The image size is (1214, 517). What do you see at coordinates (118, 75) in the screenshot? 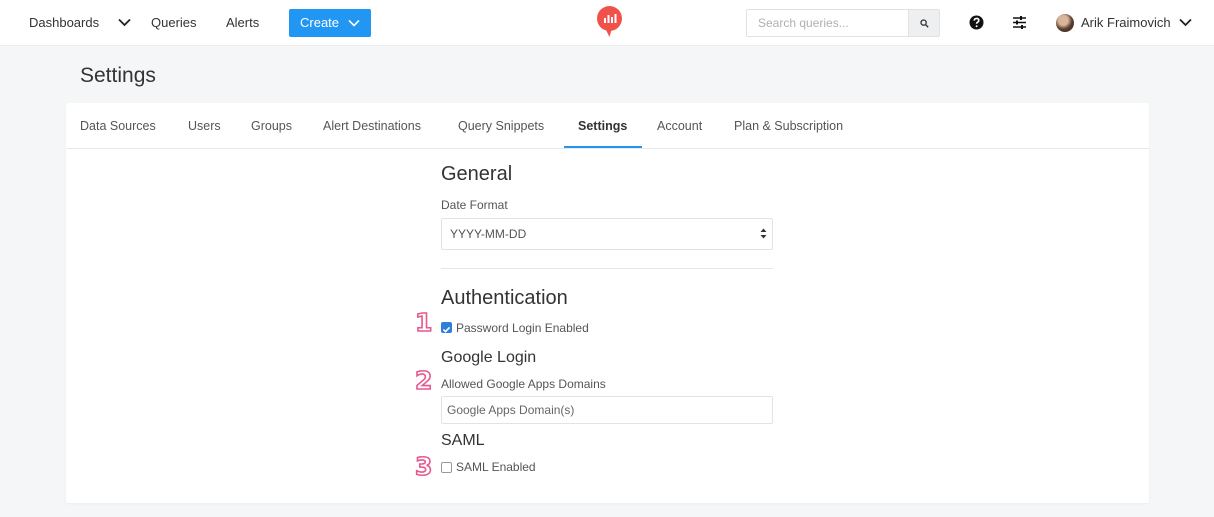
I see `page-title: Settings` at bounding box center [118, 75].